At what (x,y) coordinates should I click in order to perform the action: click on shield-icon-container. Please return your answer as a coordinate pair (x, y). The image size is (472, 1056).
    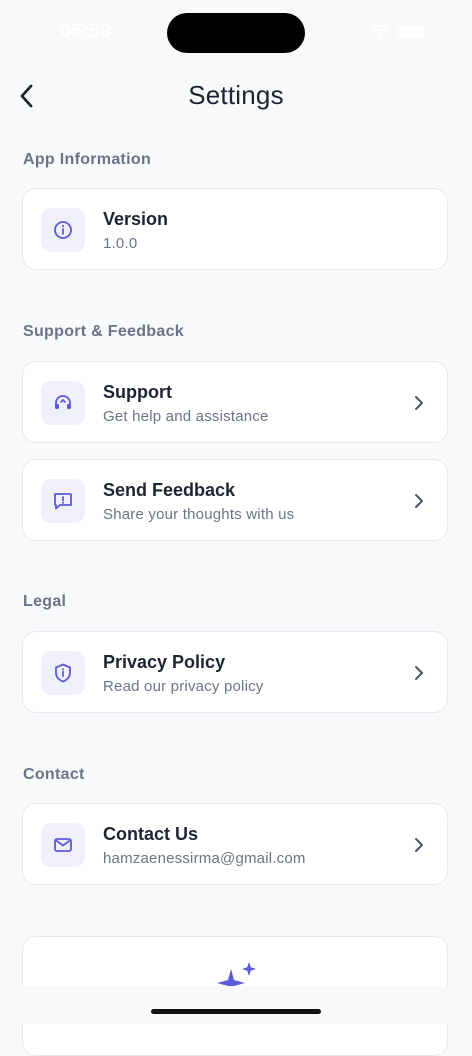
    Looking at the image, I should click on (63, 673).